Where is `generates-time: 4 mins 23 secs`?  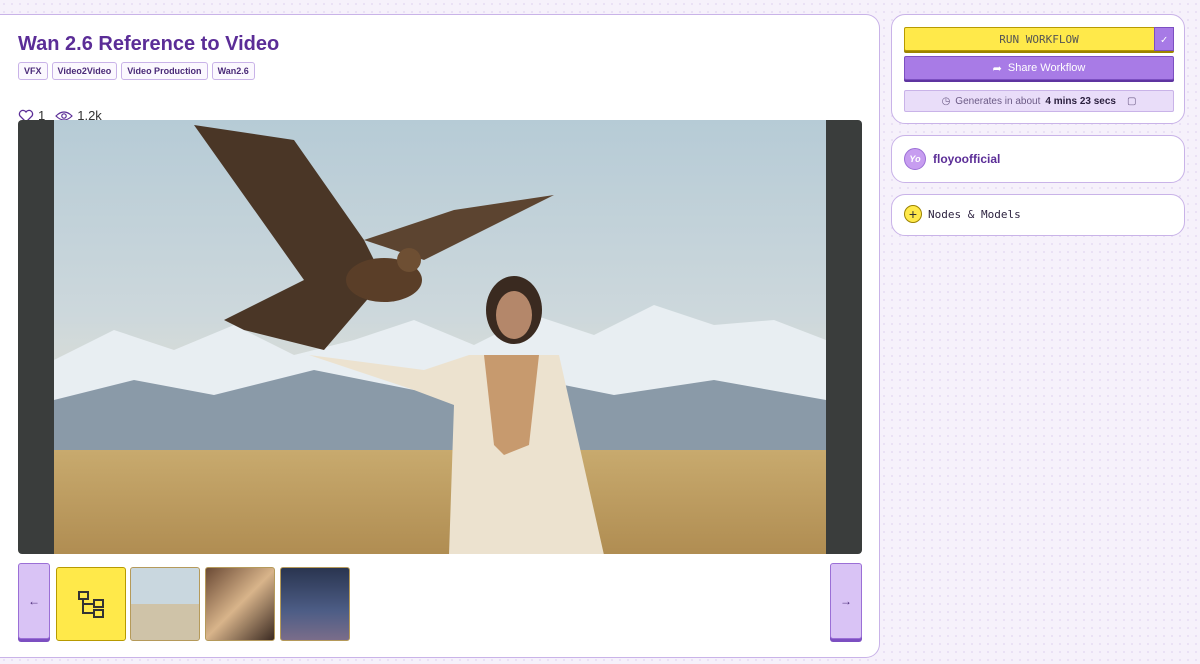 generates-time: 4 mins 23 secs is located at coordinates (1080, 101).